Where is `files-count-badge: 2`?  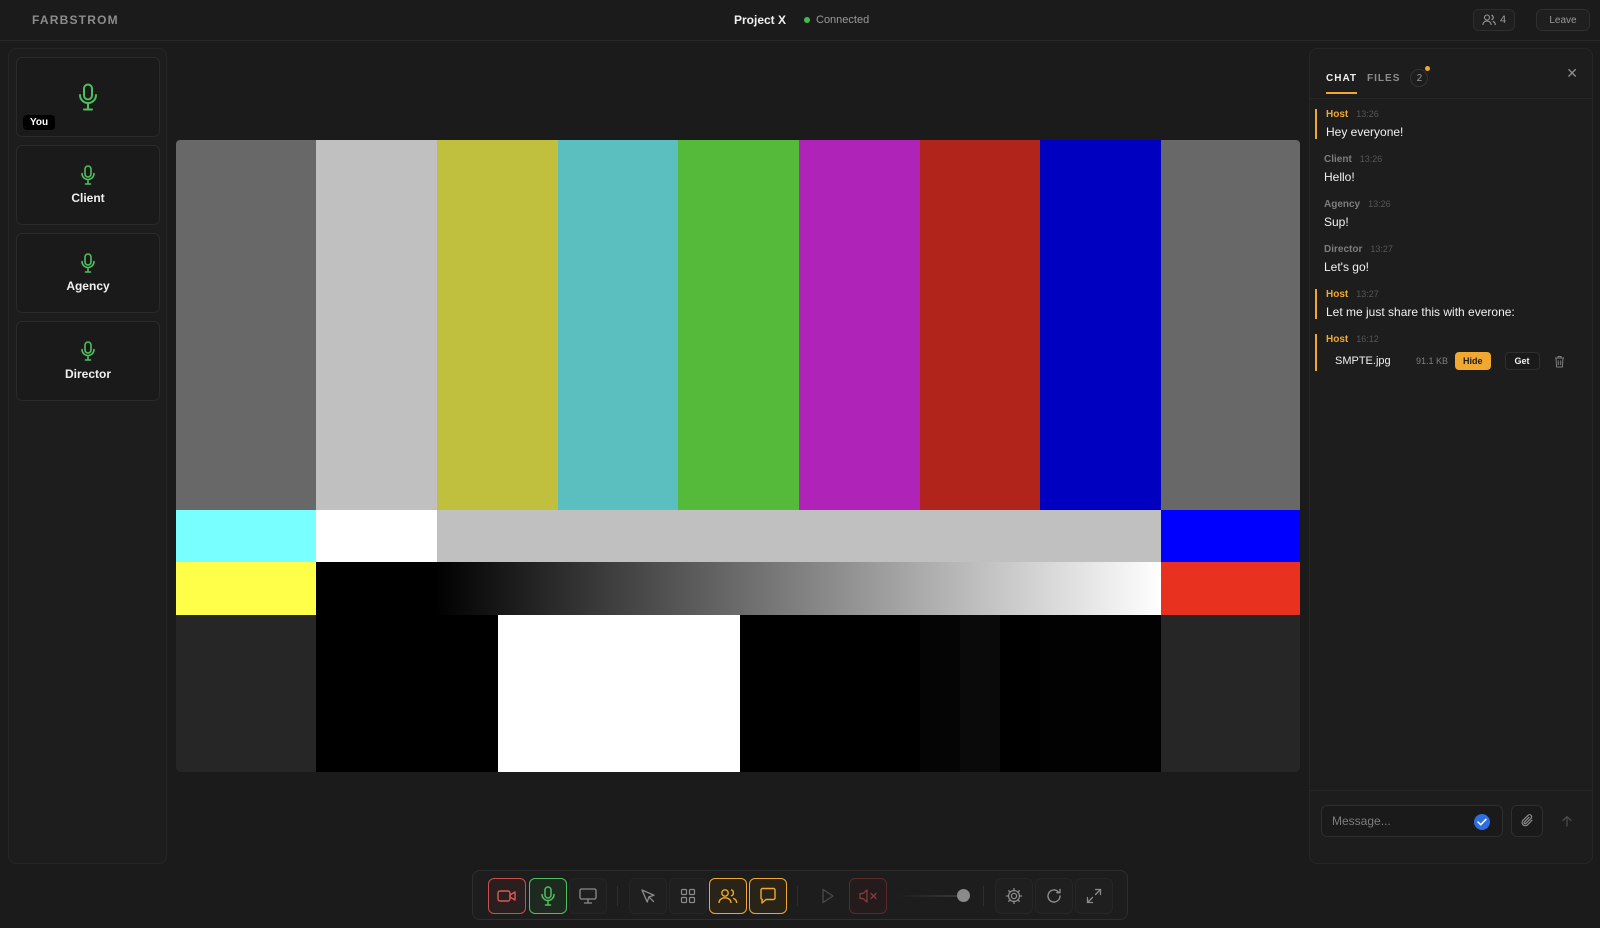 files-count-badge: 2 is located at coordinates (1420, 76).